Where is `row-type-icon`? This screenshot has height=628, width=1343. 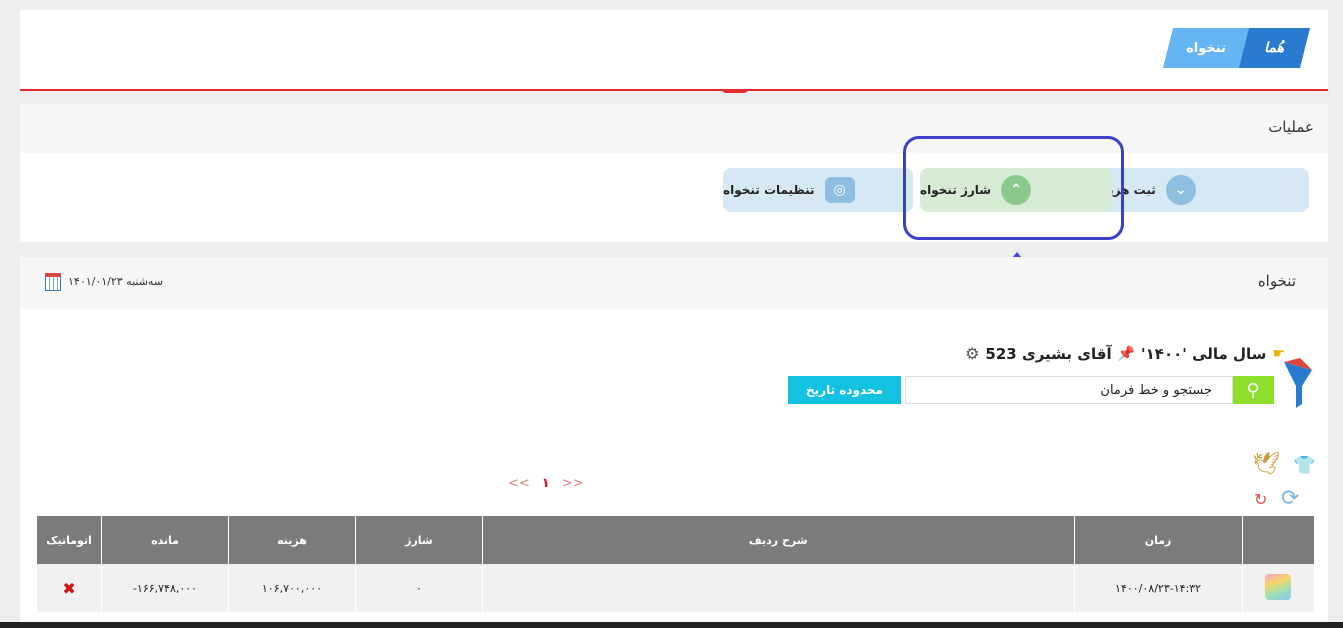
row-type-icon is located at coordinates (1278, 586).